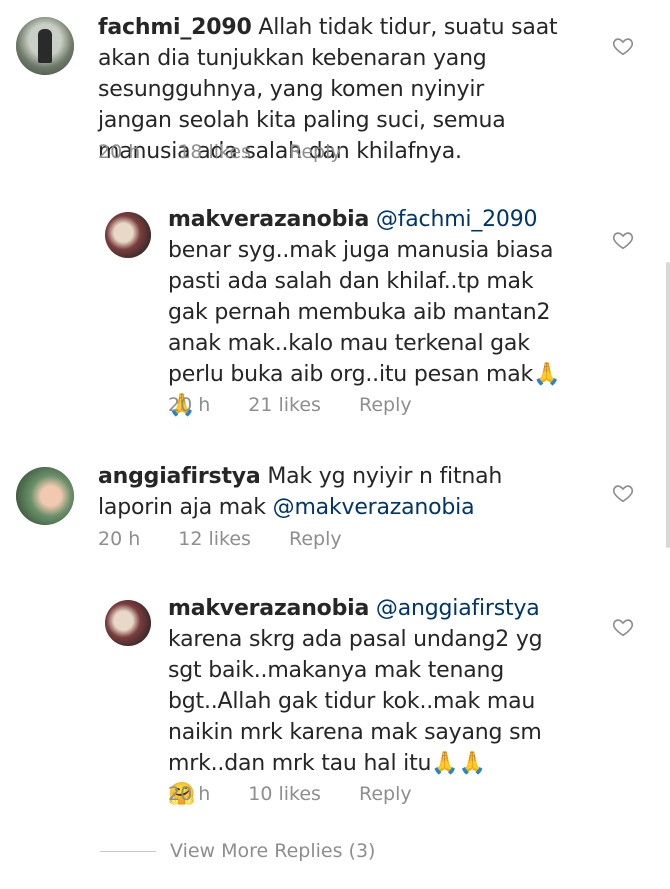 The image size is (670, 889). Describe the element at coordinates (214, 539) in the screenshot. I see `likes-count: 12 likes` at that location.